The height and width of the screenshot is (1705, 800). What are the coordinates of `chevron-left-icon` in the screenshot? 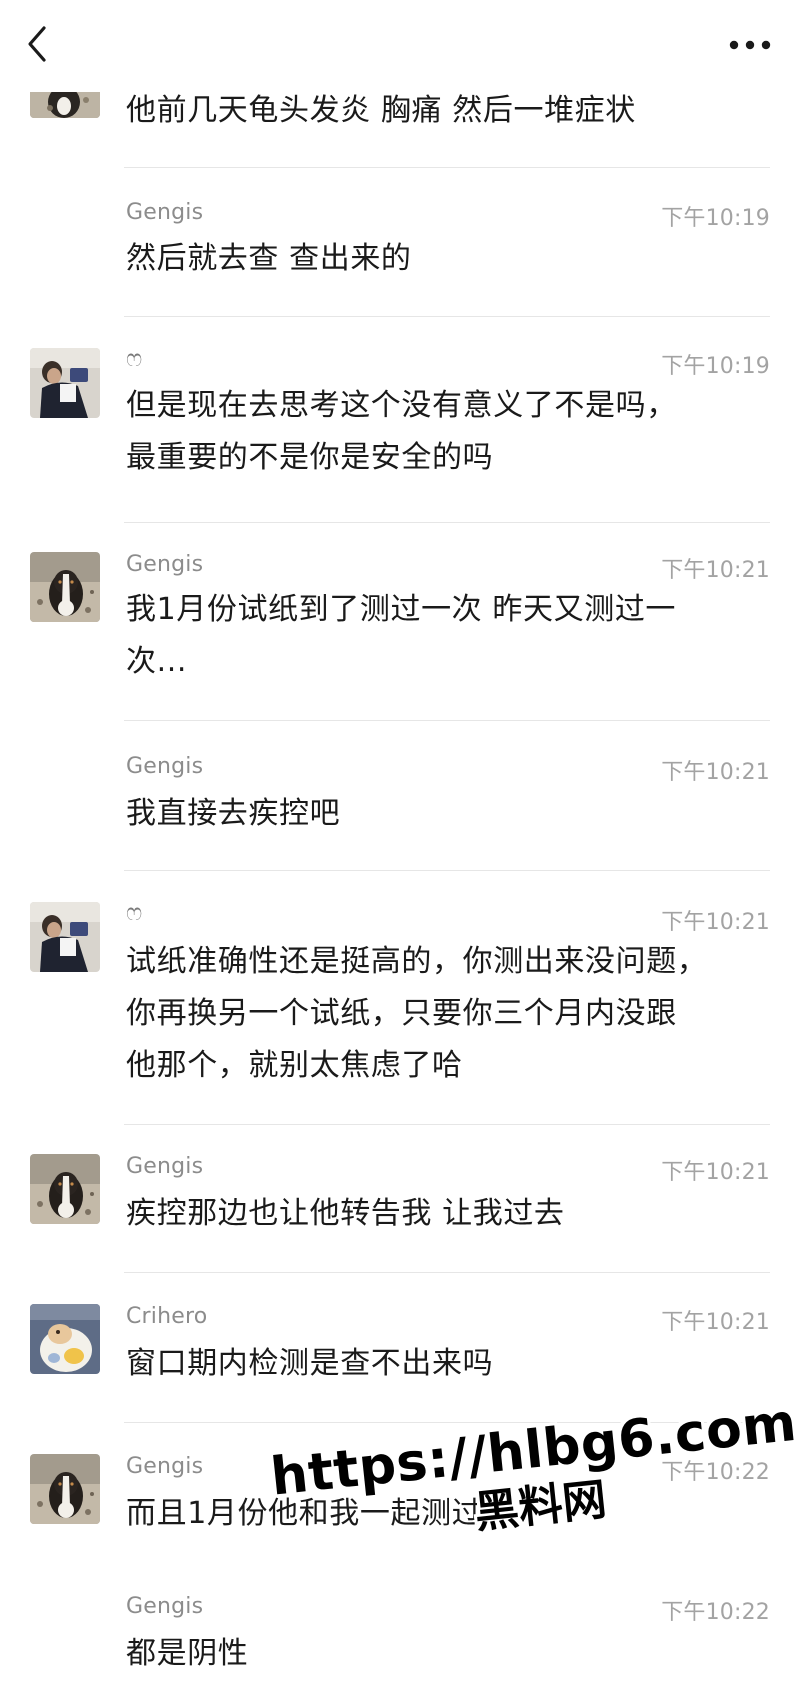 It's located at (38, 44).